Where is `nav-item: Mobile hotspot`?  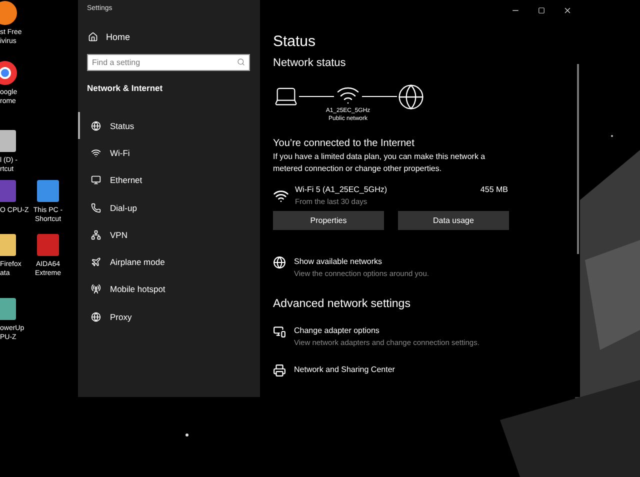 nav-item: Mobile hotspot is located at coordinates (169, 290).